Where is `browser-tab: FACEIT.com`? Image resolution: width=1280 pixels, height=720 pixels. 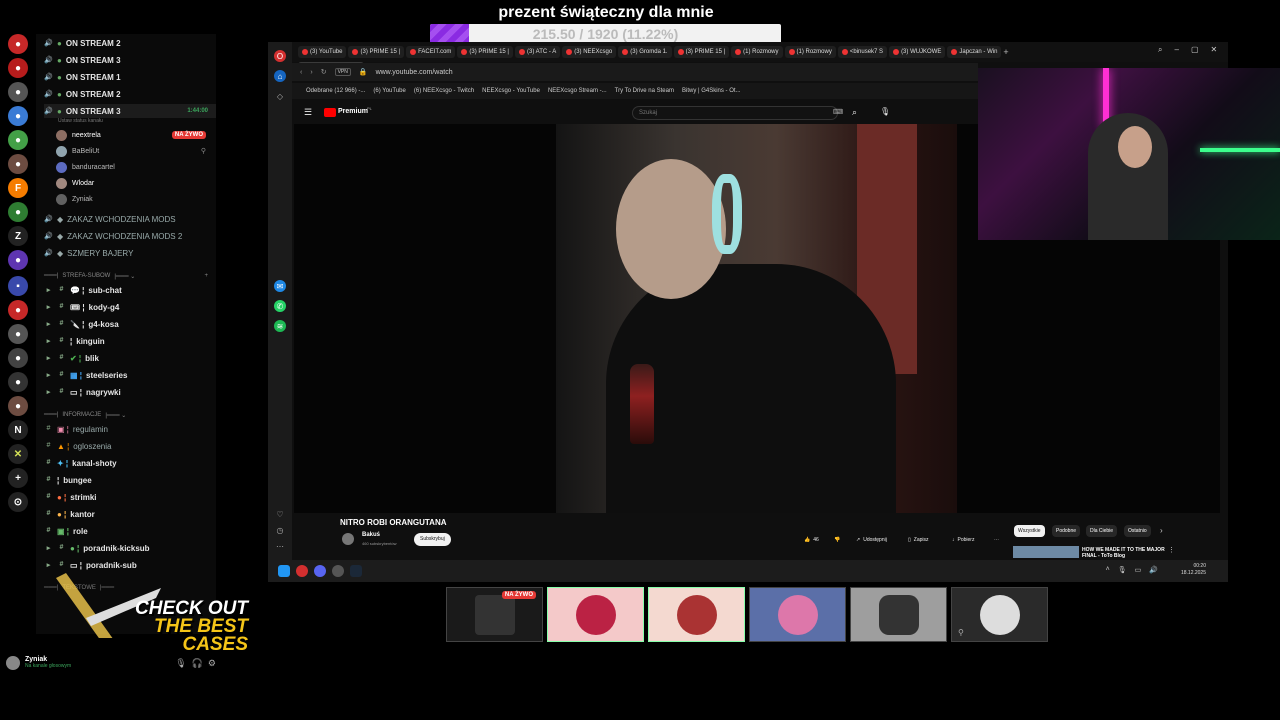 browser-tab: FACEIT.com is located at coordinates (431, 52).